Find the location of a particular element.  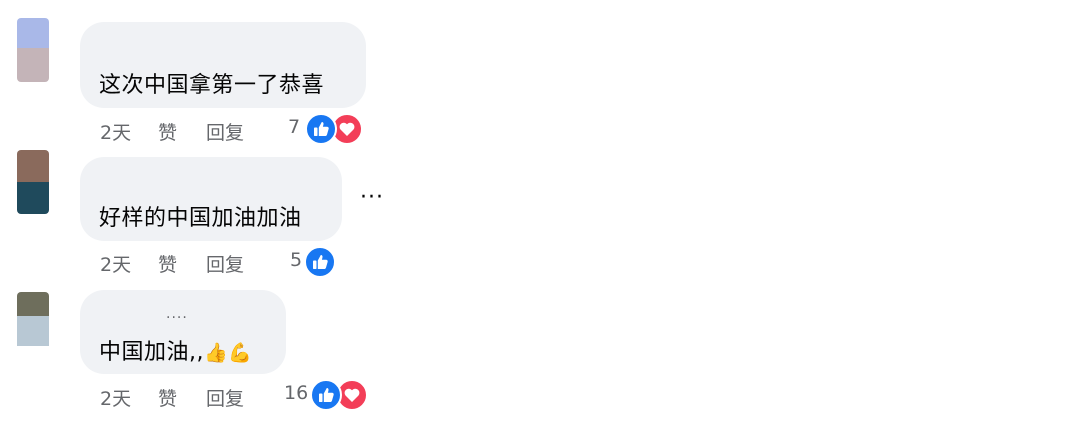

comment-bubble: 好样的中国加油加油 is located at coordinates (211, 199).